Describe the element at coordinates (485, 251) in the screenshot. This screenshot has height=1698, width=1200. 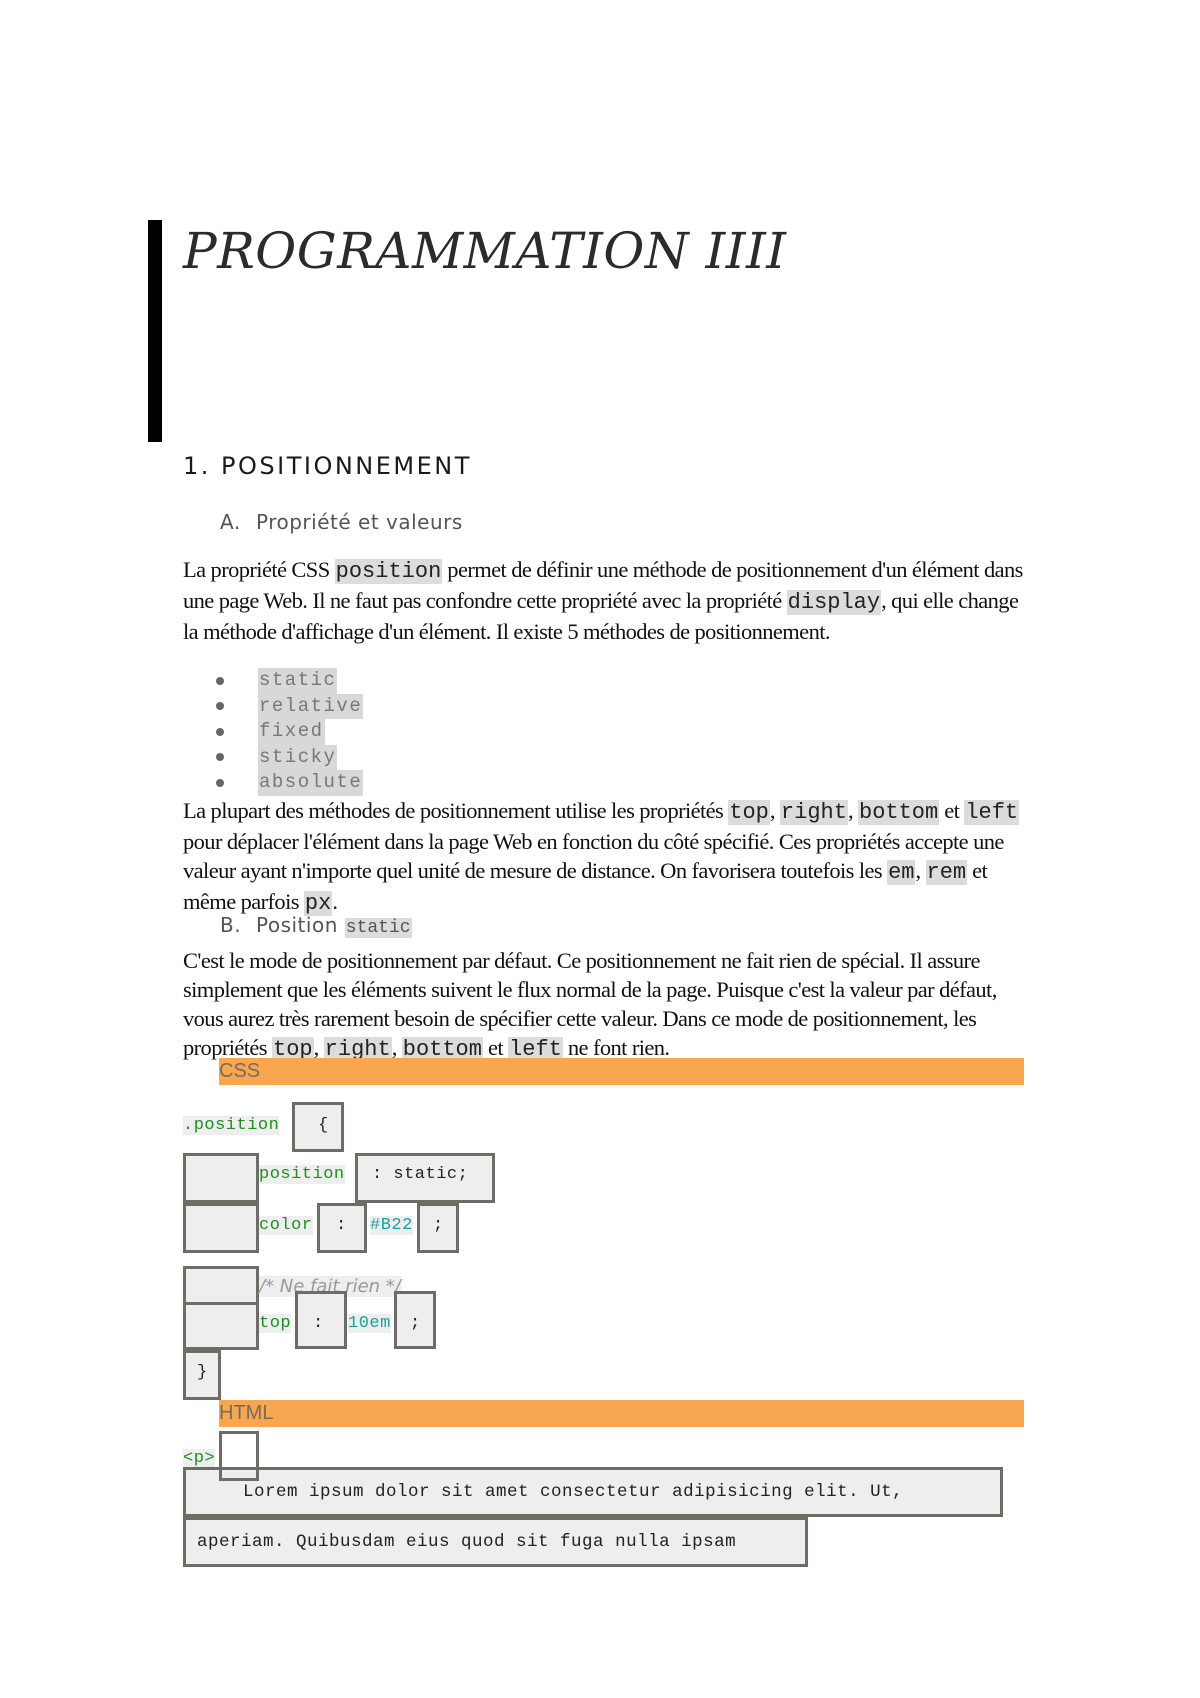
I see `document-title: PROGRAMMATION IIII` at that location.